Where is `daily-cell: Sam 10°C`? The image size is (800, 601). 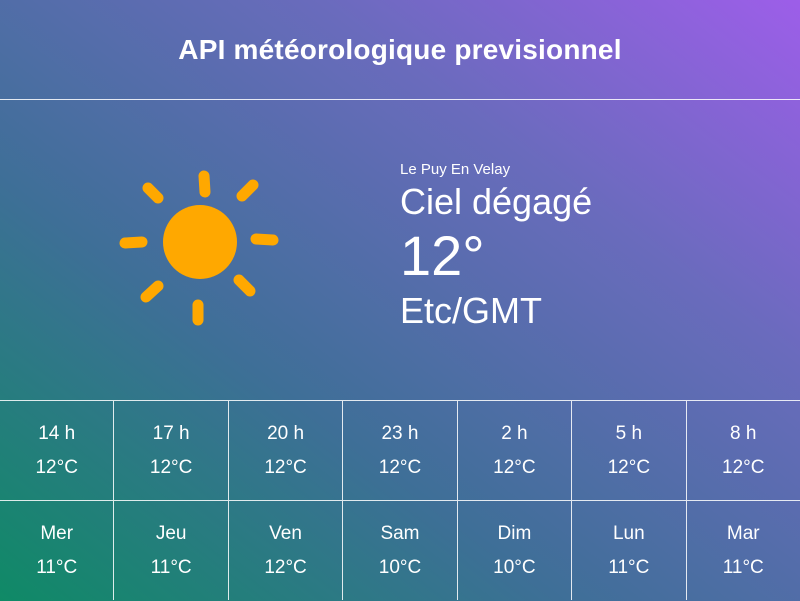
daily-cell: Sam 10°C is located at coordinates (400, 550).